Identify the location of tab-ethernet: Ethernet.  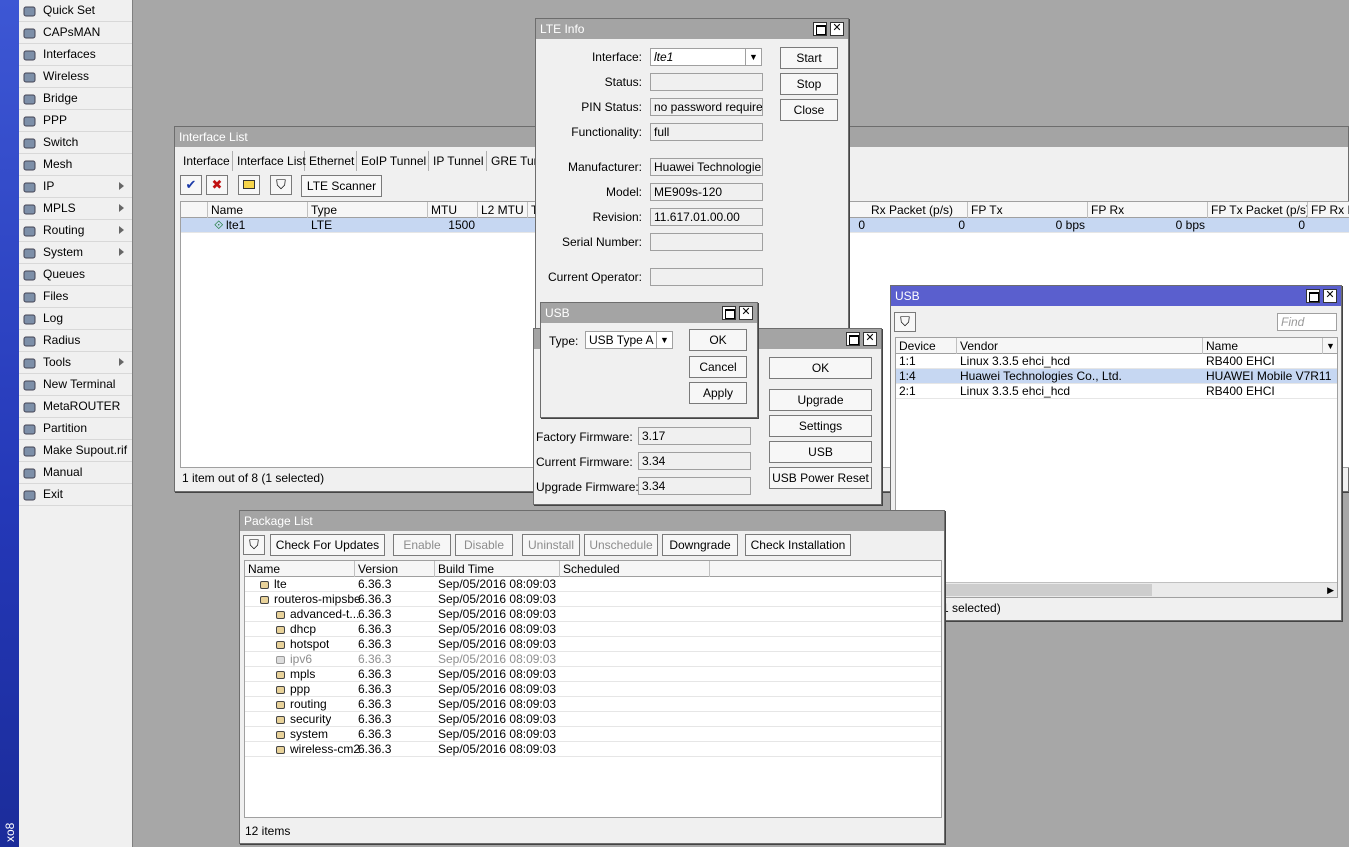
(331, 161).